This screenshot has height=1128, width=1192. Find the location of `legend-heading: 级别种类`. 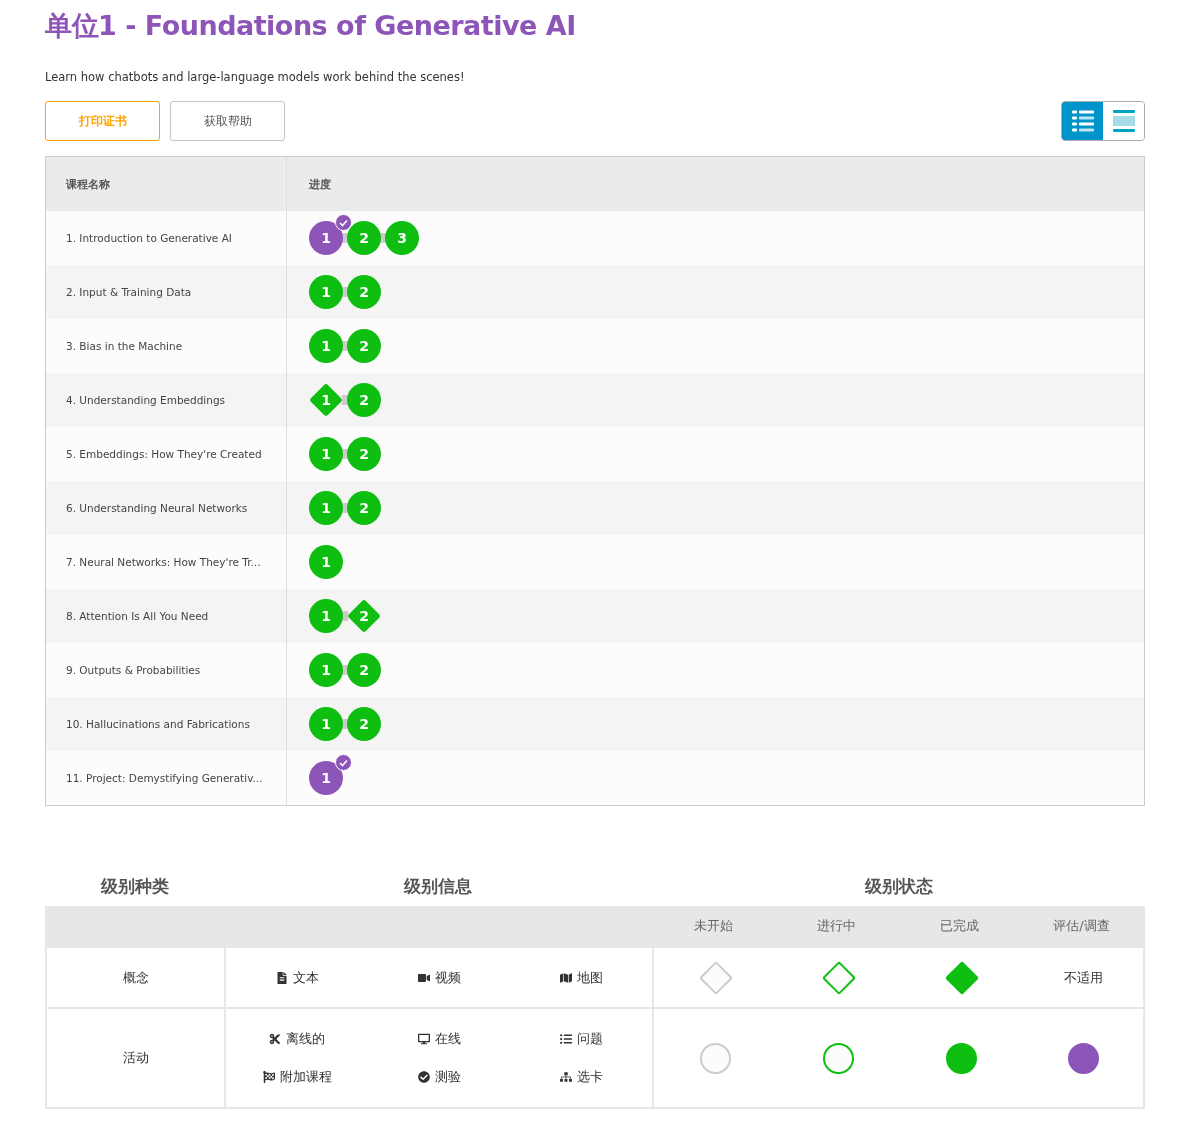

legend-heading: 级别种类 is located at coordinates (134, 886).